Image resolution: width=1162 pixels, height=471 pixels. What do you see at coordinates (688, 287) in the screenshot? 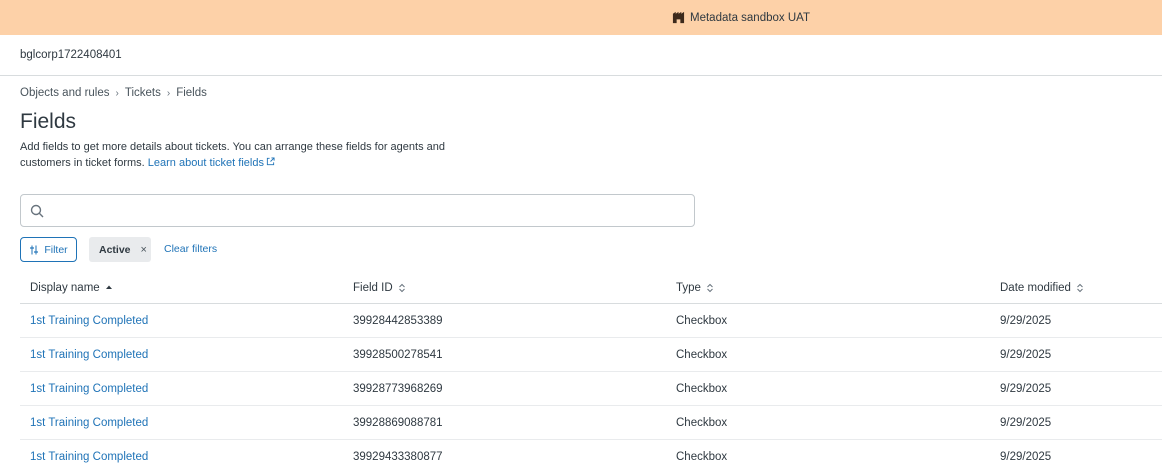
I see `column-header-label: Type` at bounding box center [688, 287].